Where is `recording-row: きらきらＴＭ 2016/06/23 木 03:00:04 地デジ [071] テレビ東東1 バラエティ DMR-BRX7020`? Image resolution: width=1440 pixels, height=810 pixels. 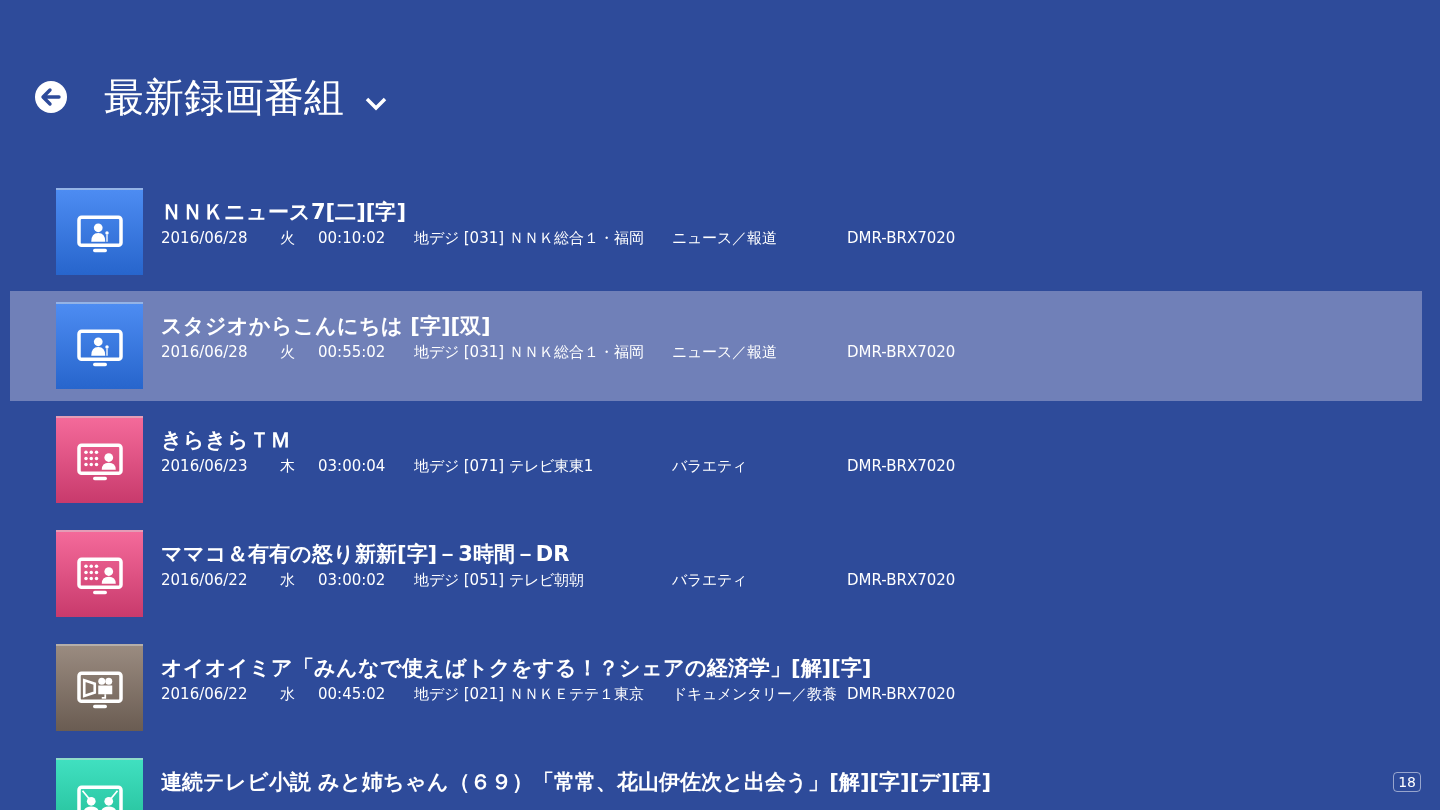
recording-row: きらきらＴＭ 2016/06/23 木 03:00:04 地デジ [071] テレビ東東1 バラエティ DMR-BRX7020 is located at coordinates (700, 460).